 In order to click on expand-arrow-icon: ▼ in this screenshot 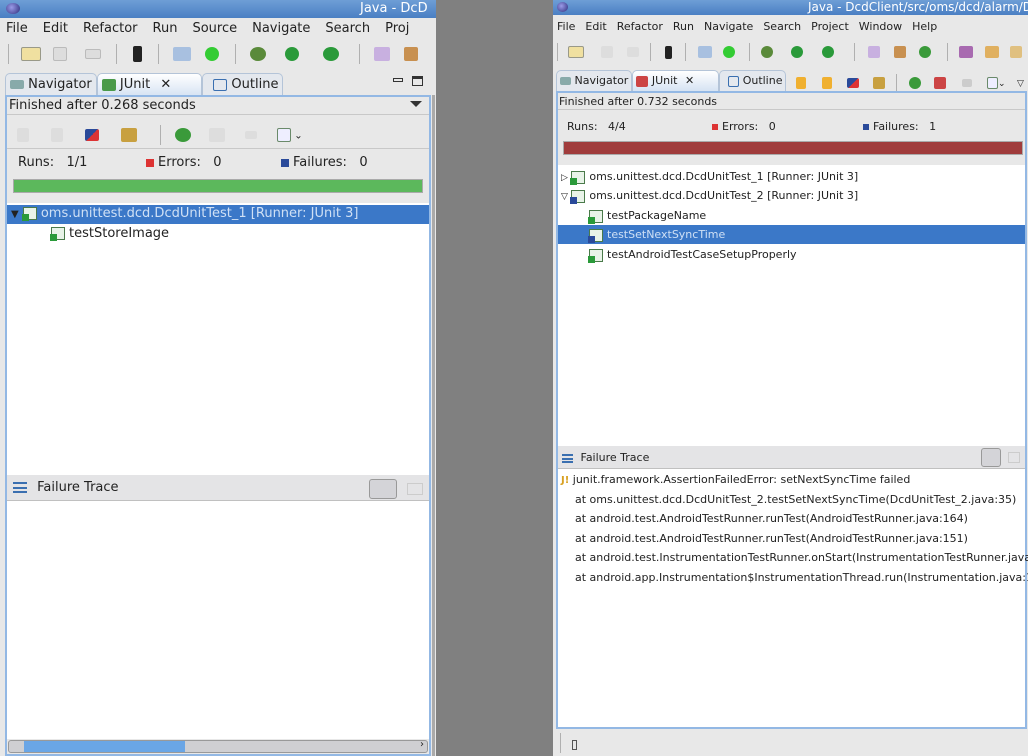, I will do `click(15, 214)`.